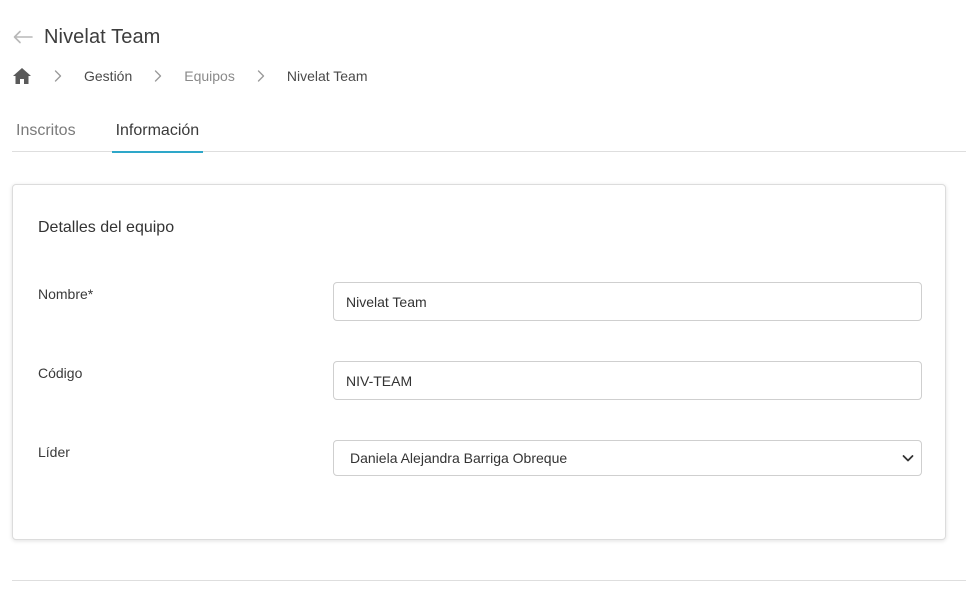  I want to click on back-button, so click(23, 37).